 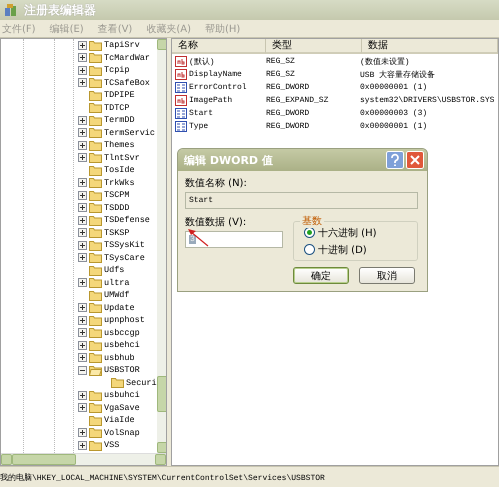 What do you see at coordinates (122, 370) in the screenshot?
I see `tree-item: USBSTOR` at bounding box center [122, 370].